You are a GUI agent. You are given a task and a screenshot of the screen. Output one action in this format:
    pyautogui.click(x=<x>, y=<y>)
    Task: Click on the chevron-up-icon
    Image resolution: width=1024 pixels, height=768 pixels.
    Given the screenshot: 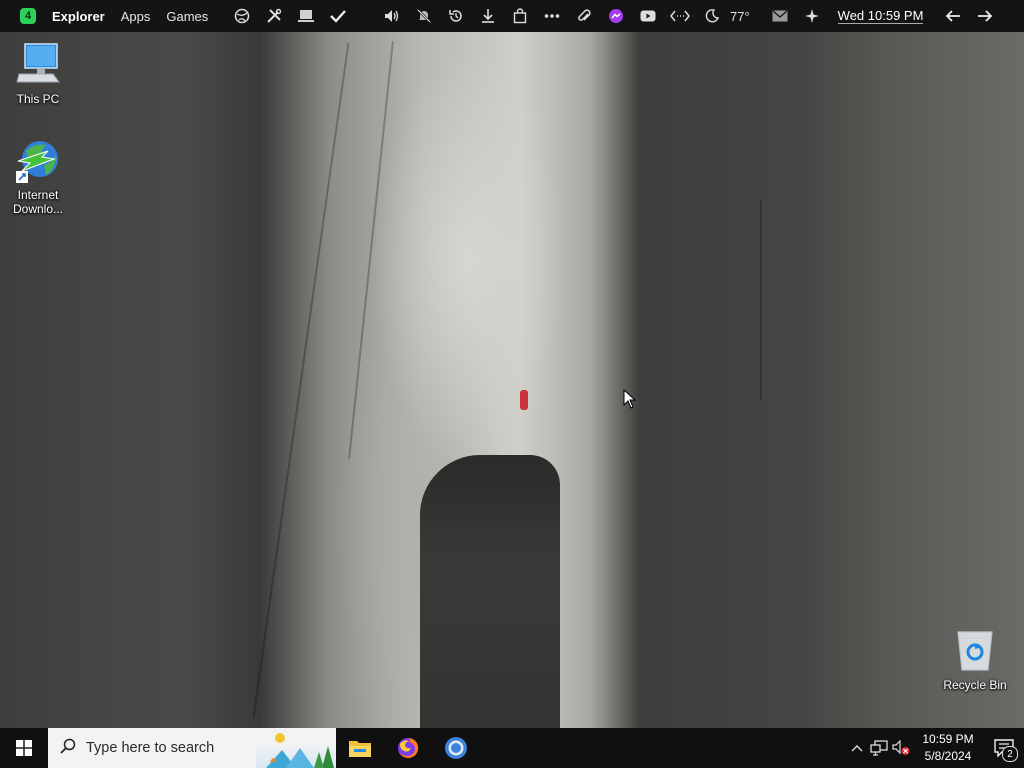 What is the action you would take?
    pyautogui.click(x=857, y=748)
    